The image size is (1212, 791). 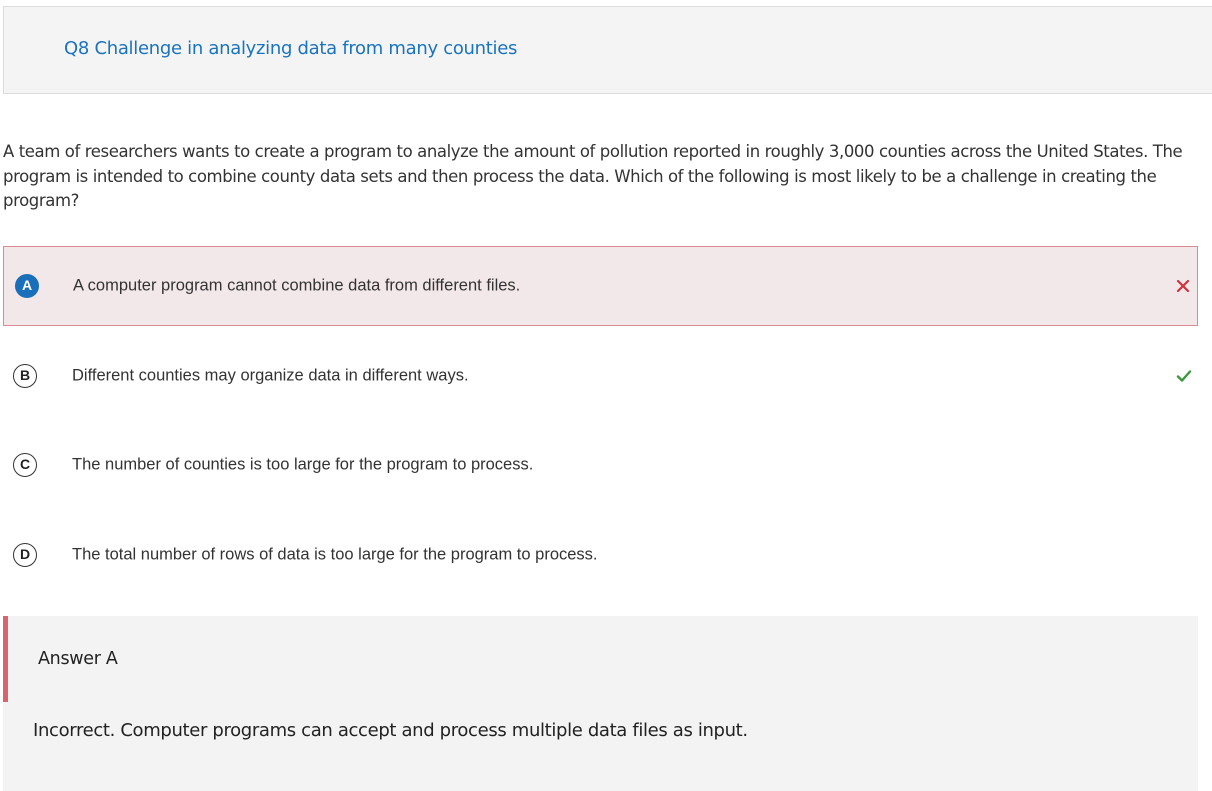 What do you see at coordinates (25, 555) in the screenshot?
I see `option-letter-badge: D` at bounding box center [25, 555].